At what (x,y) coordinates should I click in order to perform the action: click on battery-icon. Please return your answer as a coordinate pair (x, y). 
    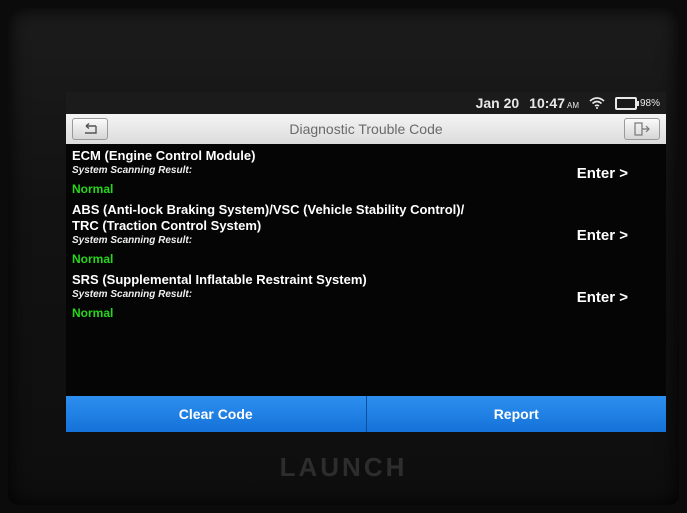
    Looking at the image, I should click on (626, 103).